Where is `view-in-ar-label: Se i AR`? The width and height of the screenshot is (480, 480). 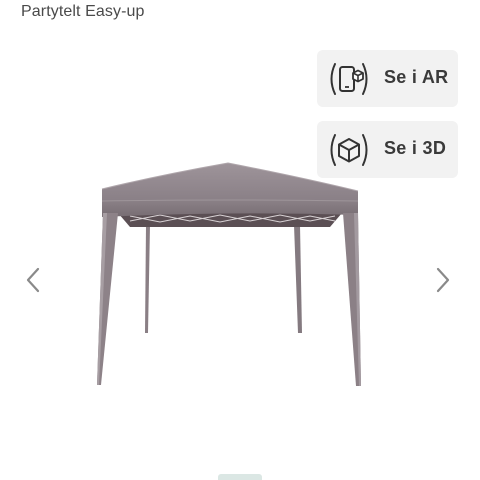
view-in-ar-label: Se i AR is located at coordinates (416, 77).